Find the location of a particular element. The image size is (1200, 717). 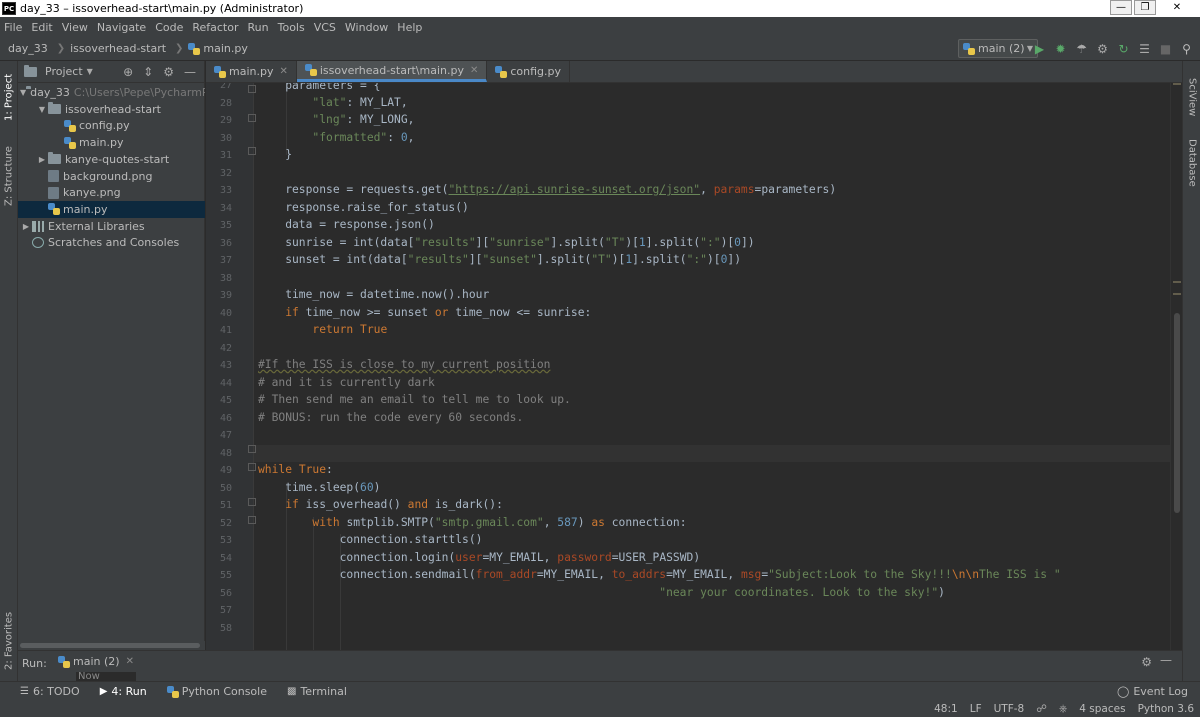

stop-icon: ■ is located at coordinates (1165, 49).